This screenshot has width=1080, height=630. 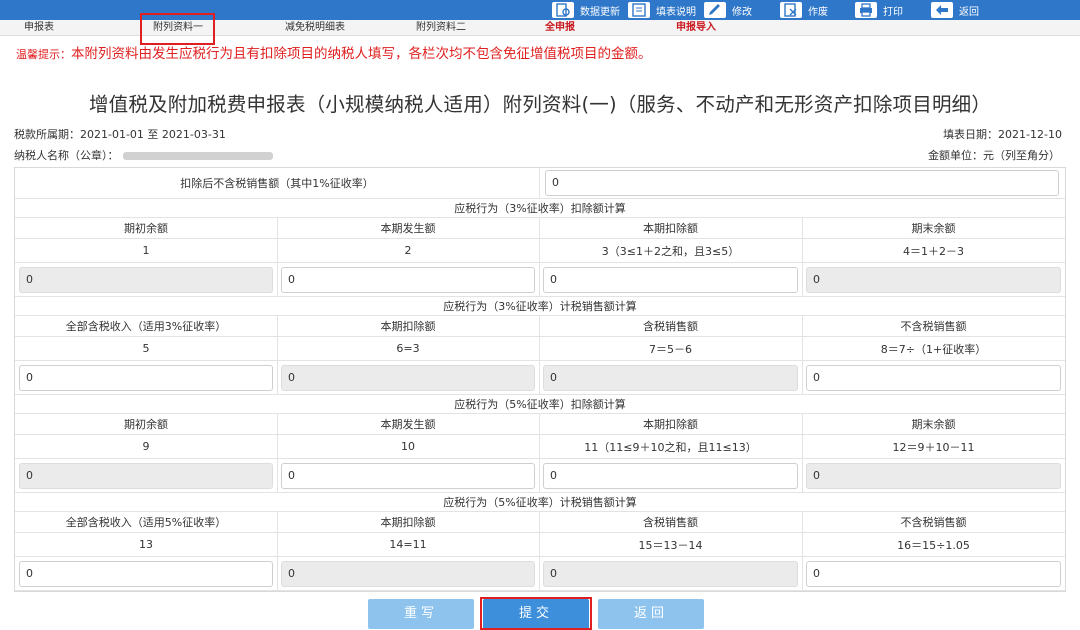 What do you see at coordinates (879, 10) in the screenshot?
I see `print-button: 打印` at bounding box center [879, 10].